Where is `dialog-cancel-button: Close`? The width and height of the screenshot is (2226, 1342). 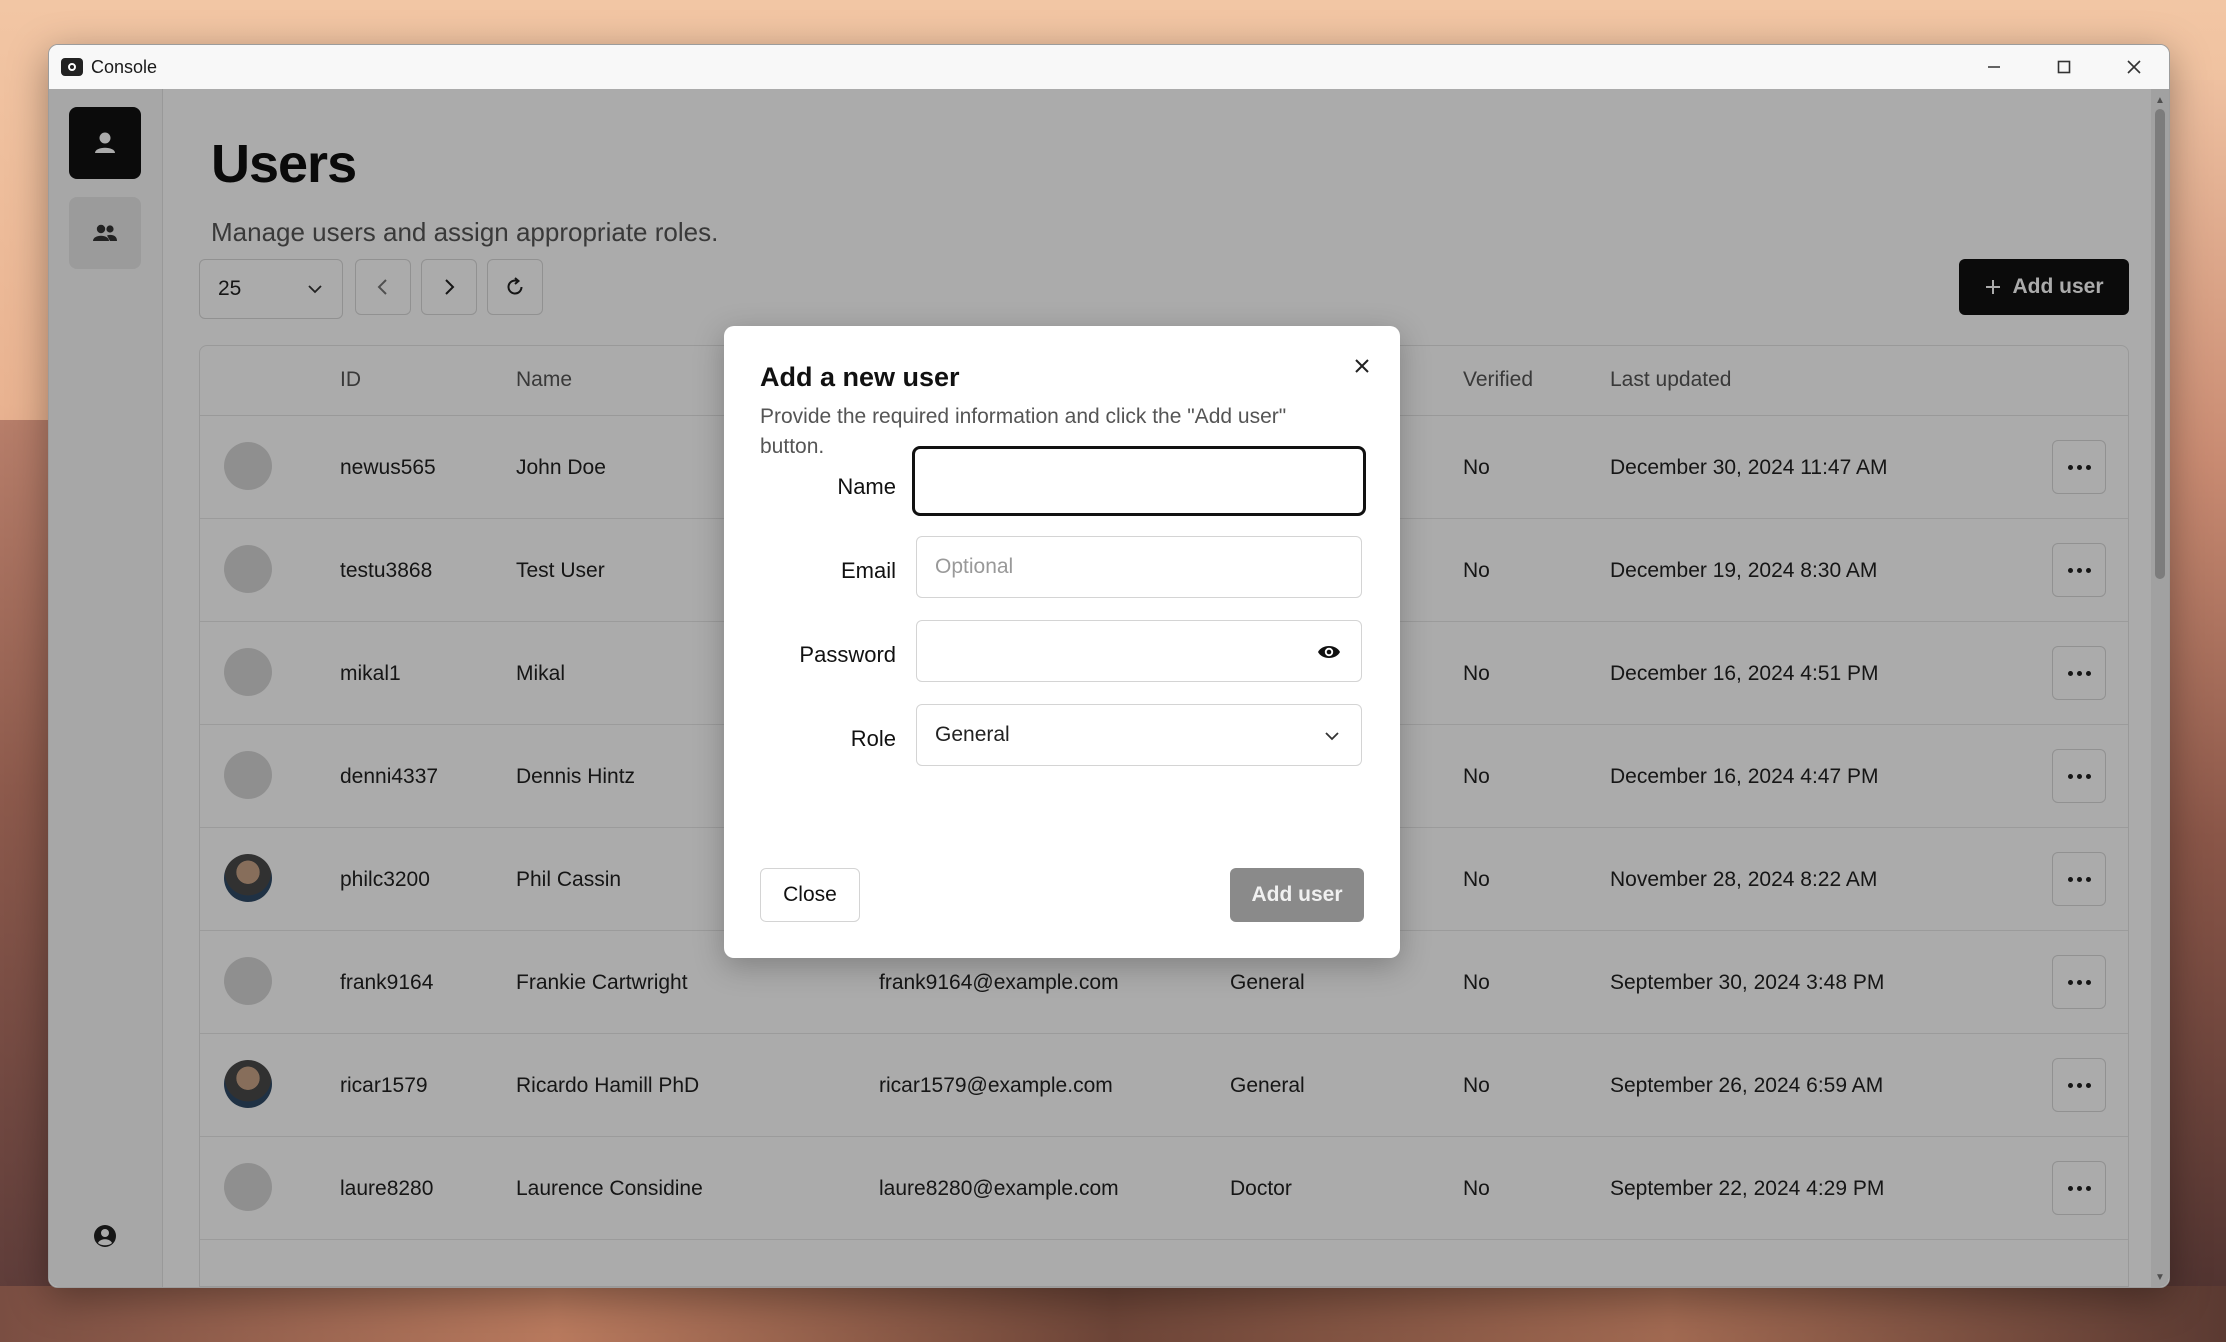 dialog-cancel-button: Close is located at coordinates (810, 895).